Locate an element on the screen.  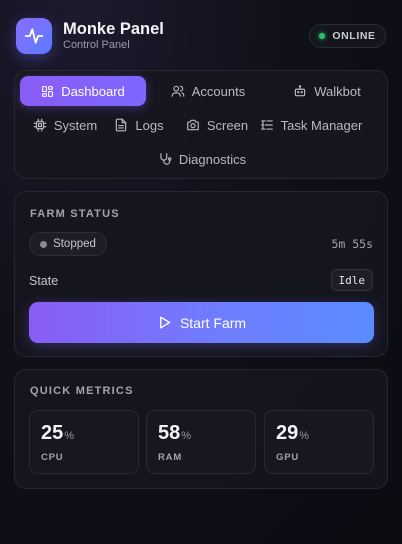
metric-gpu-number: 29 is located at coordinates (287, 433).